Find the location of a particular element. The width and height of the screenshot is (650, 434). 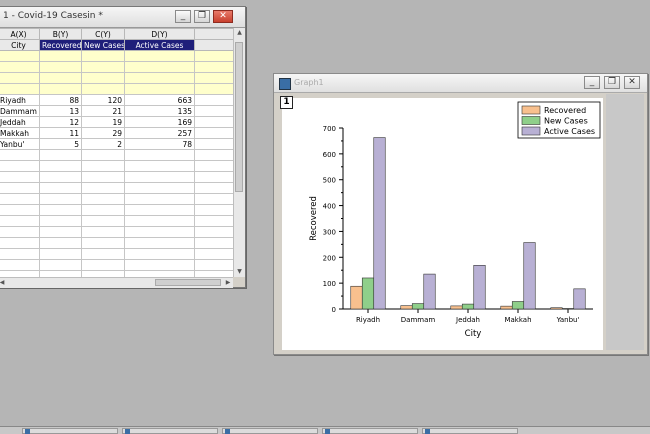

recovered-cell: 13 is located at coordinates (60, 111).